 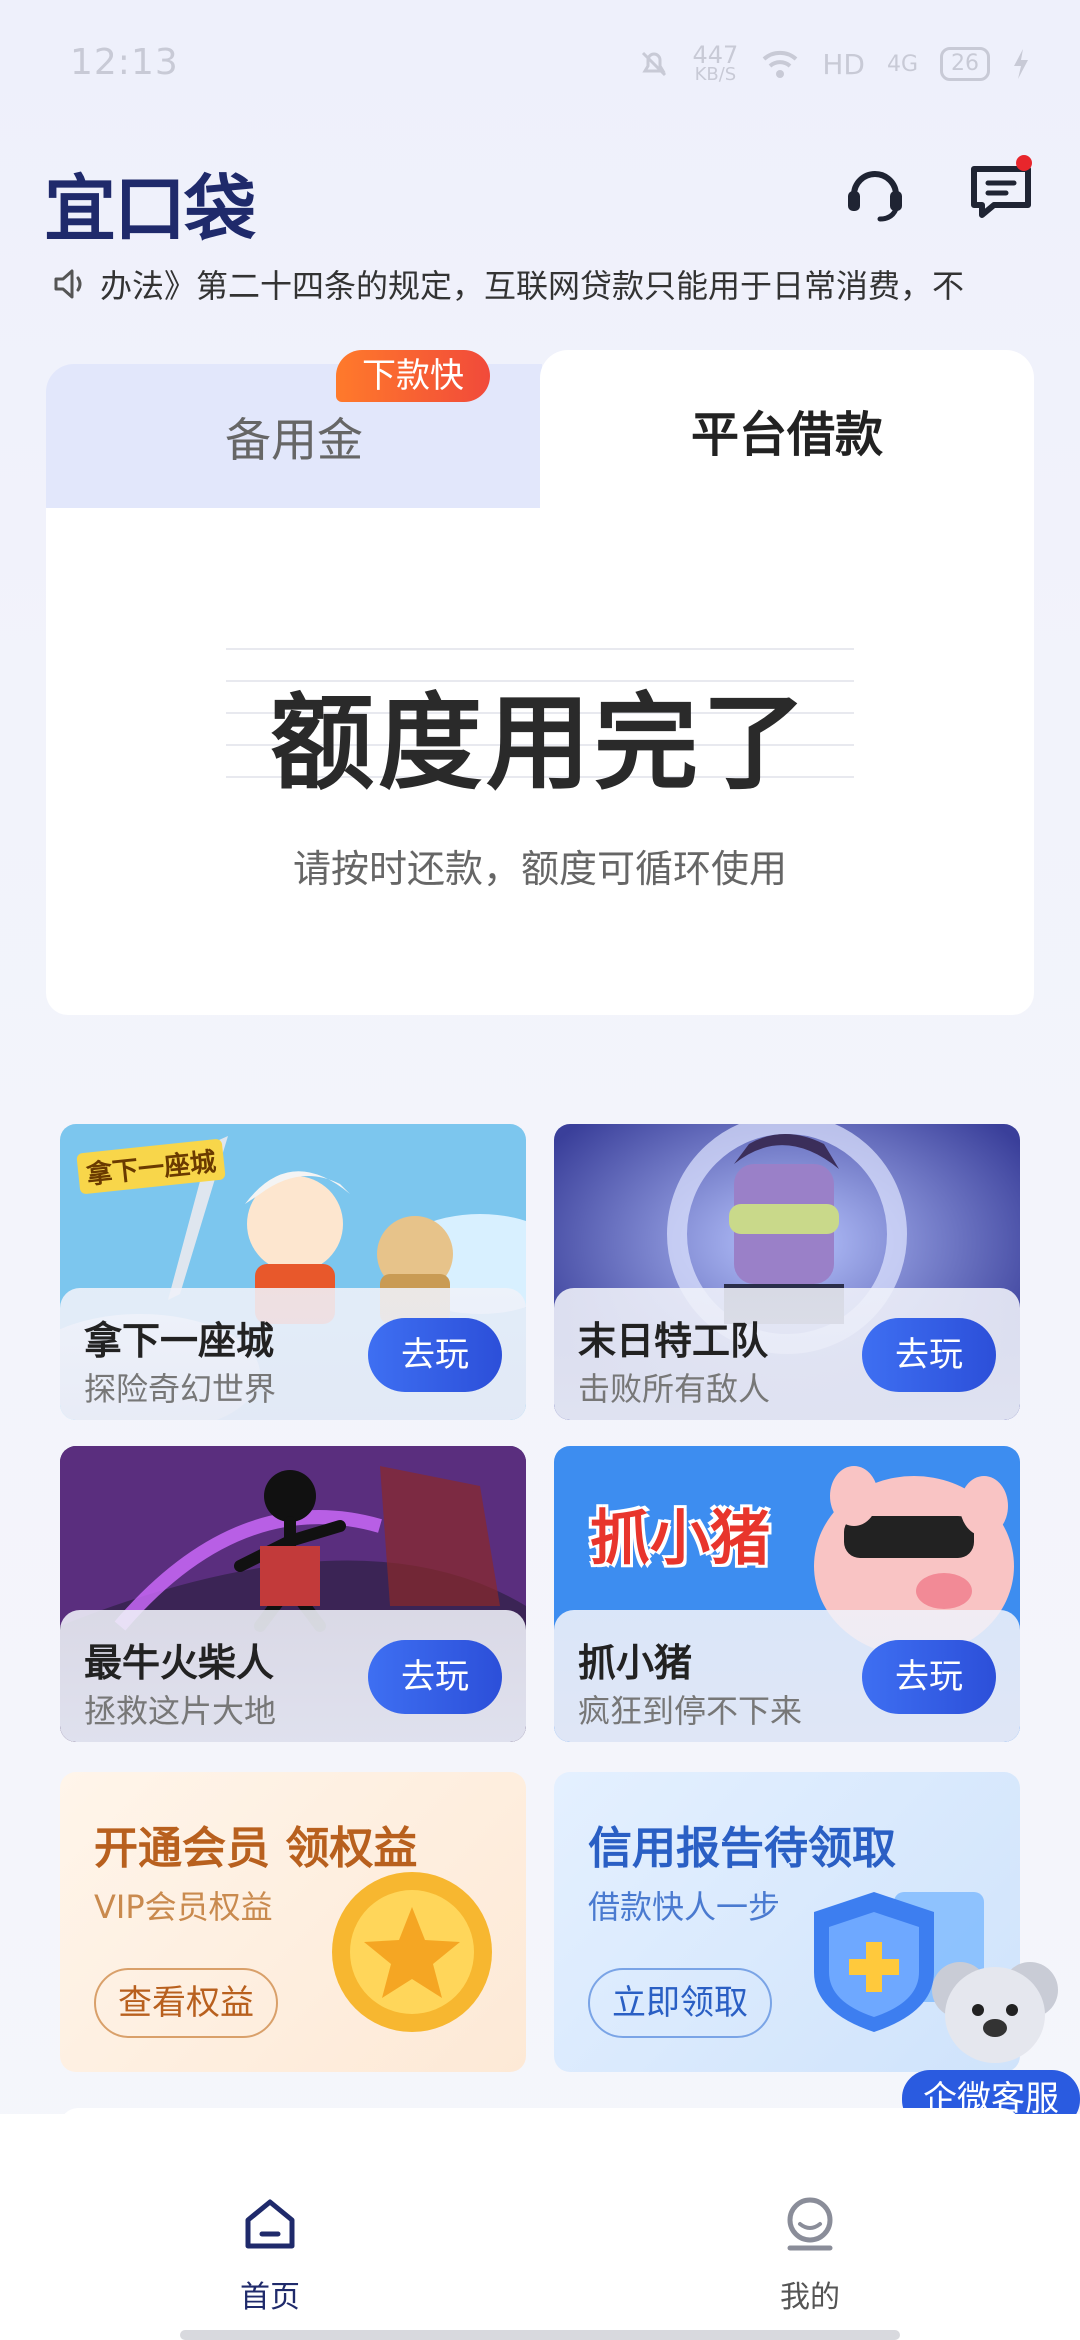 I want to click on customer-service-button, so click(x=875, y=190).